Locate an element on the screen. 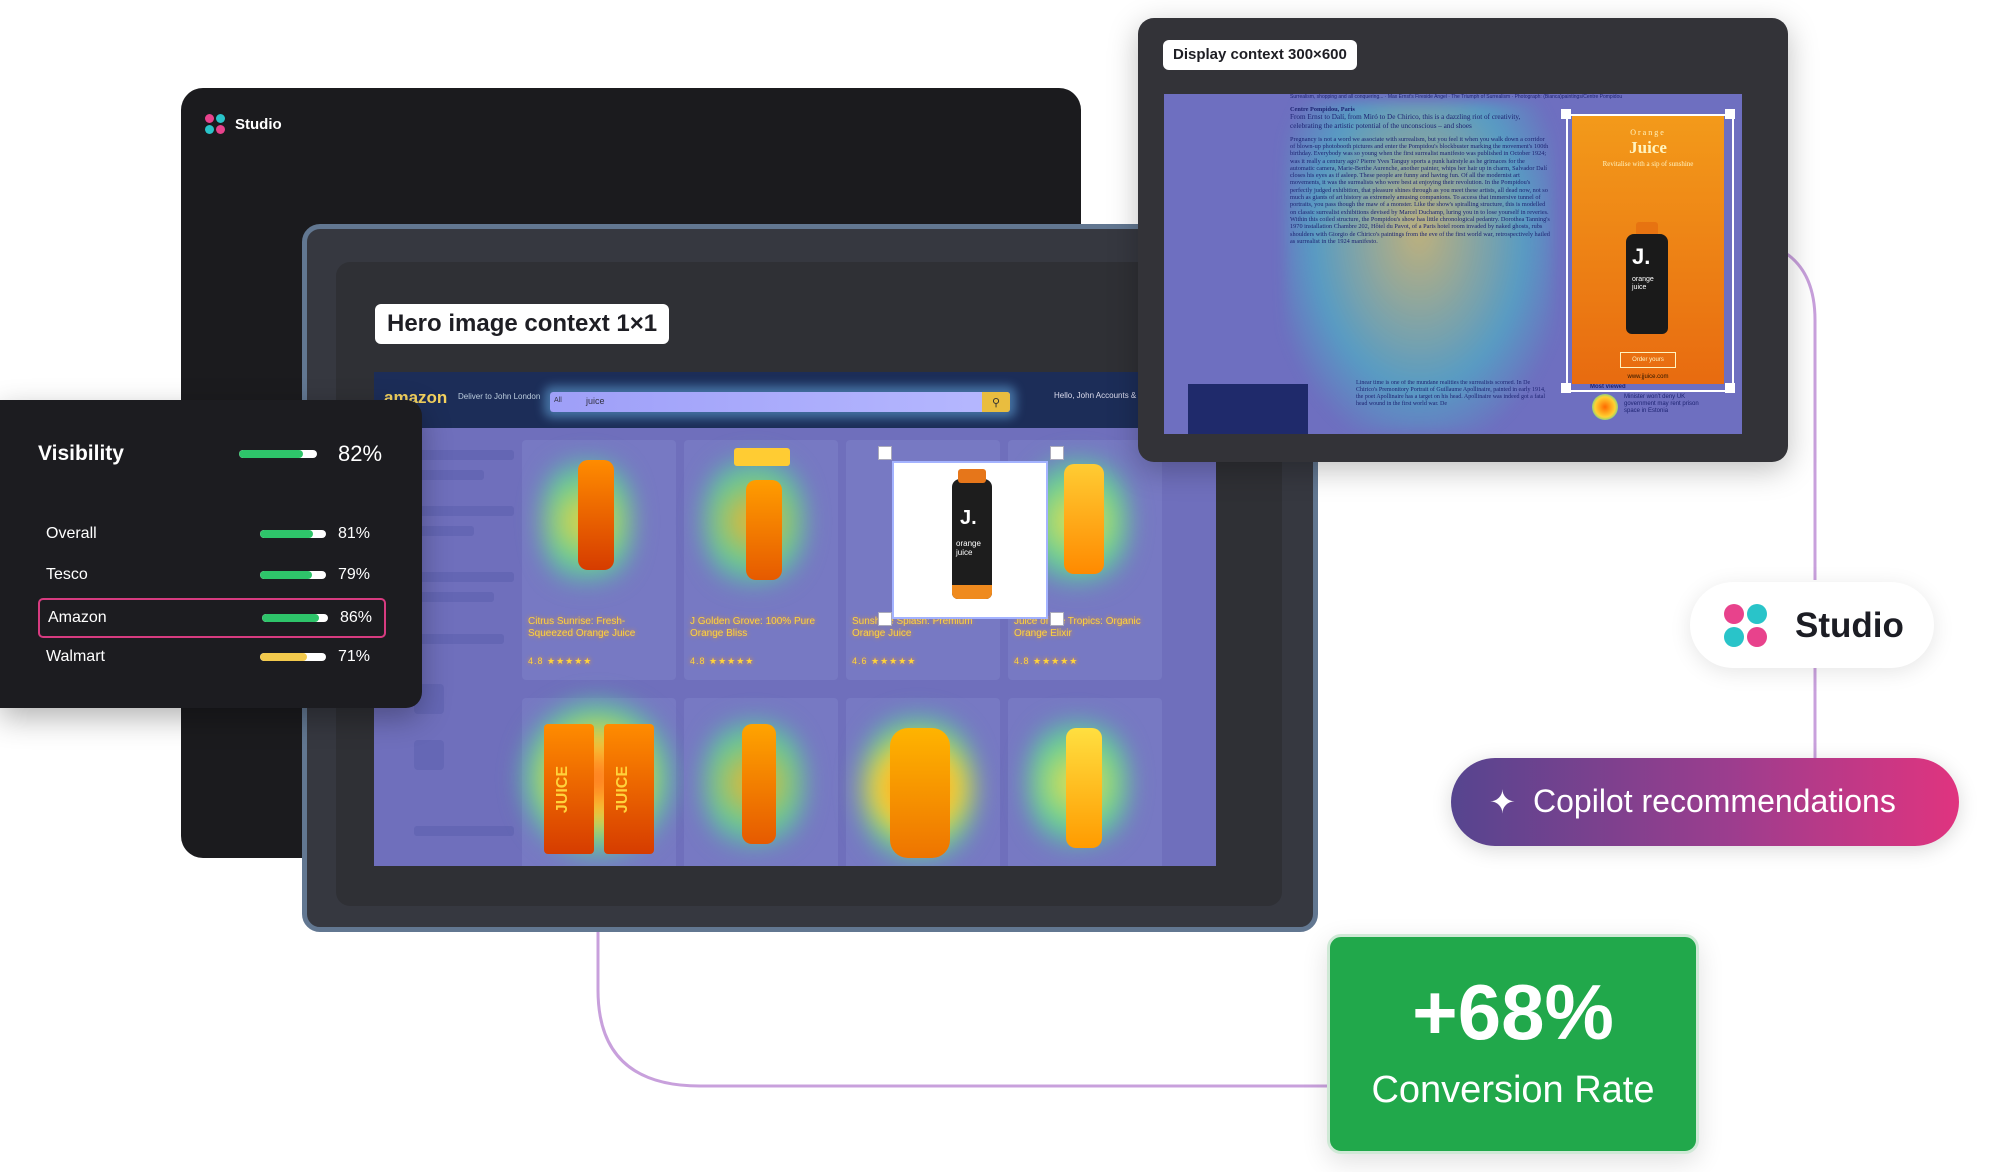  studio-badge-label: Studio is located at coordinates (1849, 625).